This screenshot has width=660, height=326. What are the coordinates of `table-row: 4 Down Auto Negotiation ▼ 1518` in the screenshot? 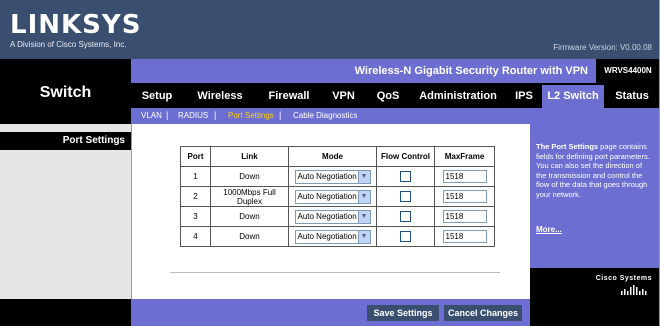 It's located at (337, 236).